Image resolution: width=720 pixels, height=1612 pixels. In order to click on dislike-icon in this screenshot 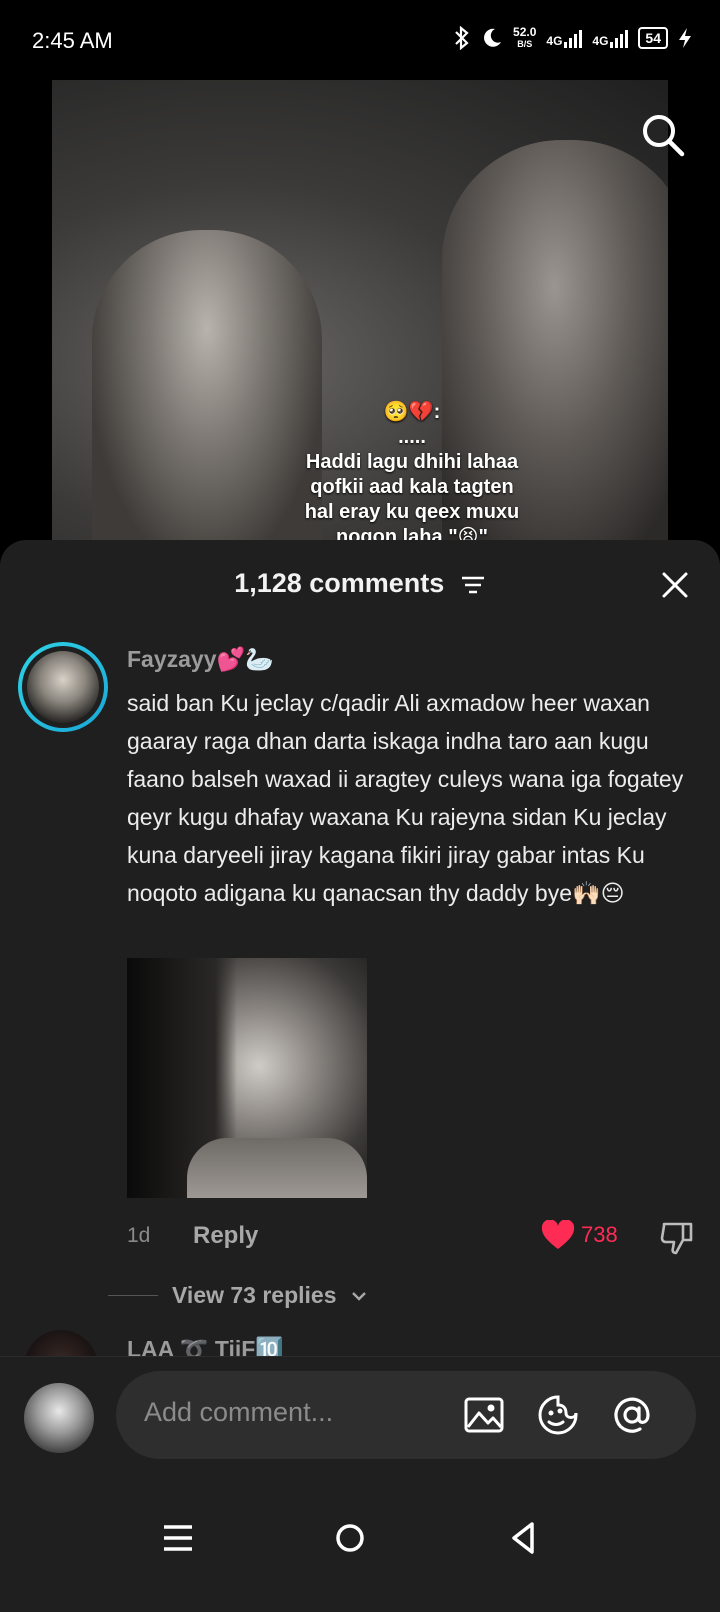, I will do `click(677, 1238)`.